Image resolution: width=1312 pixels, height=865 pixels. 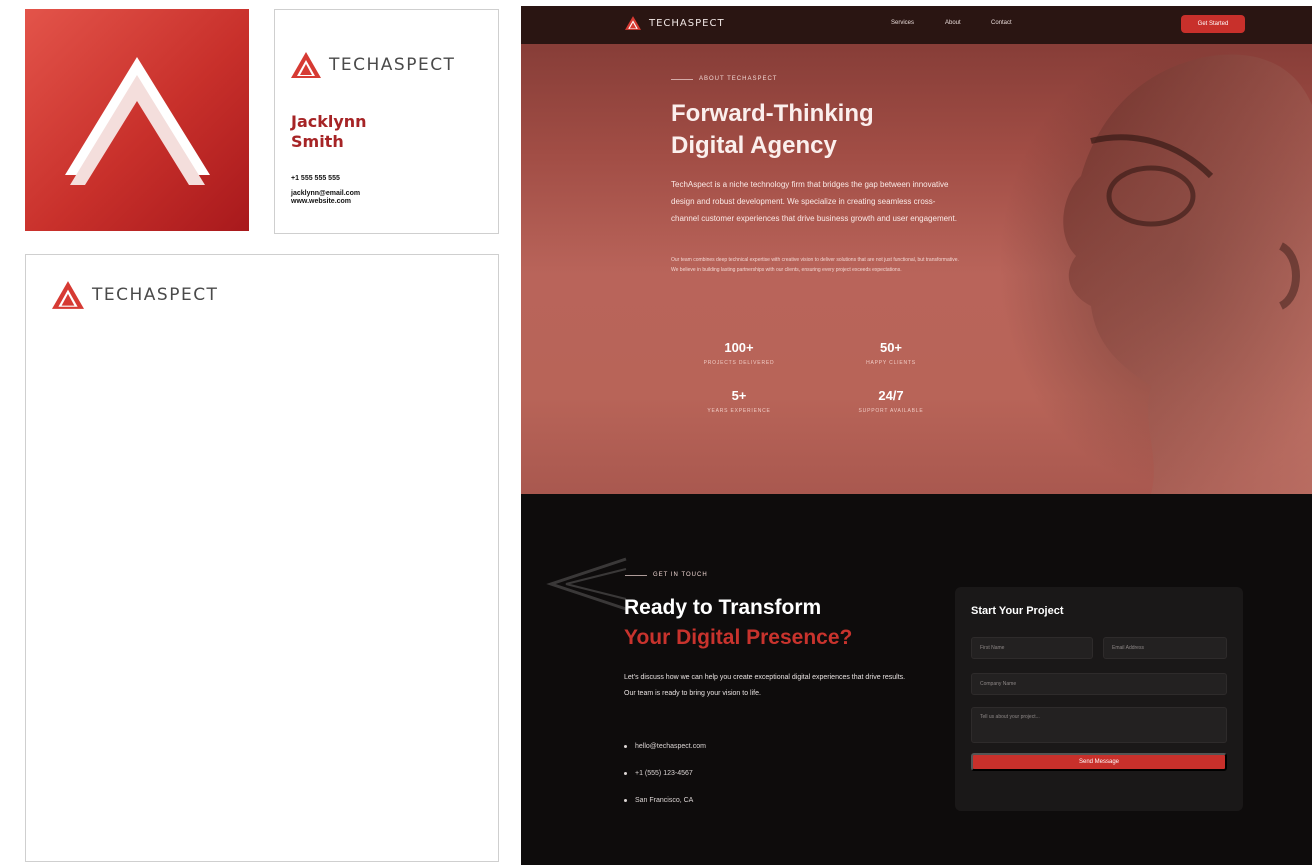 I want to click on contact-eyebrow-text: GET IN TOUCH, so click(x=680, y=575).